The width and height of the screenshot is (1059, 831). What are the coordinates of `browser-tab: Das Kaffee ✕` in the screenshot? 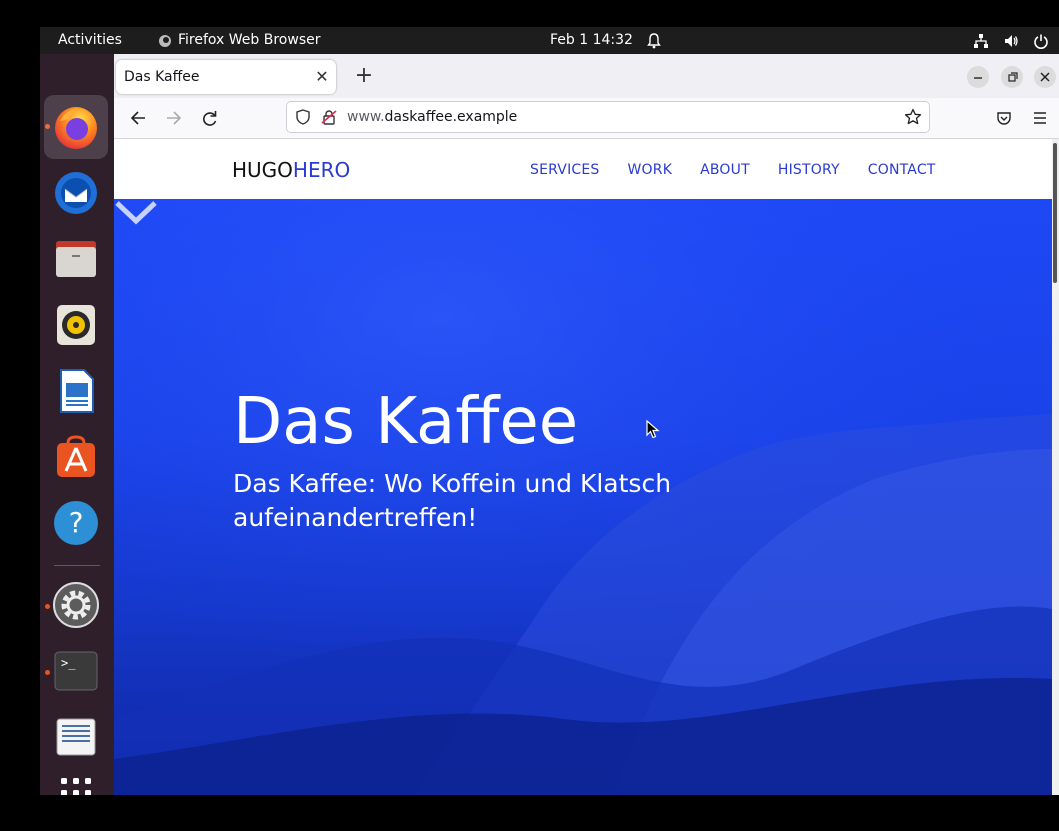 It's located at (226, 77).